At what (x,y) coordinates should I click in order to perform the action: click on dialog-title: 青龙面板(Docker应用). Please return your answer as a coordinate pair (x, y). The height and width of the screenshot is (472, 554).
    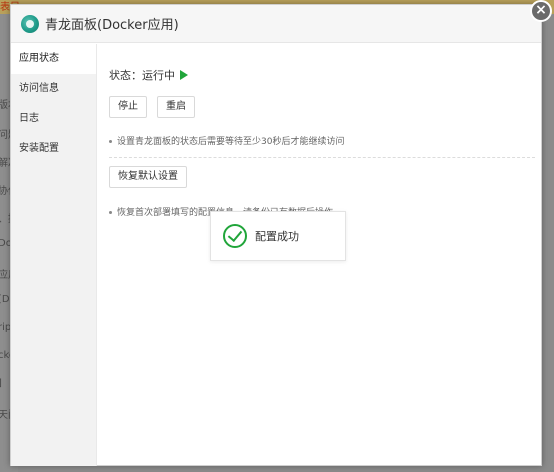
    Looking at the image, I should click on (112, 25).